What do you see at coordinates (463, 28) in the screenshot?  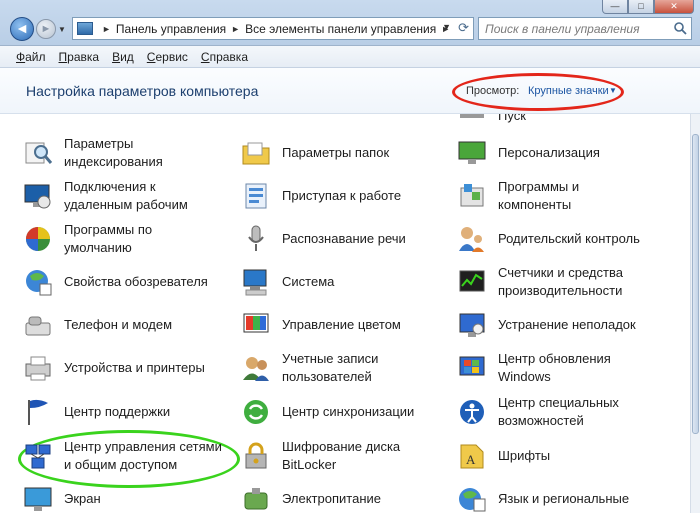 I see `refresh-icon: ⟳` at bounding box center [463, 28].